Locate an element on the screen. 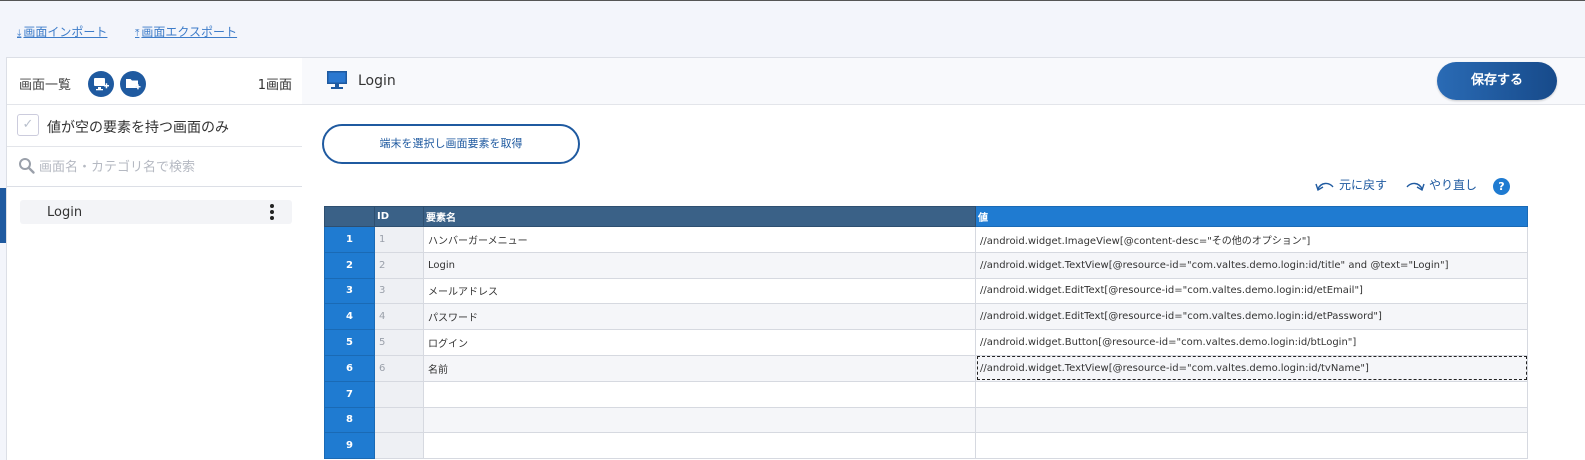 This screenshot has width=1585, height=460. import-label: 画面インポート is located at coordinates (65, 32).